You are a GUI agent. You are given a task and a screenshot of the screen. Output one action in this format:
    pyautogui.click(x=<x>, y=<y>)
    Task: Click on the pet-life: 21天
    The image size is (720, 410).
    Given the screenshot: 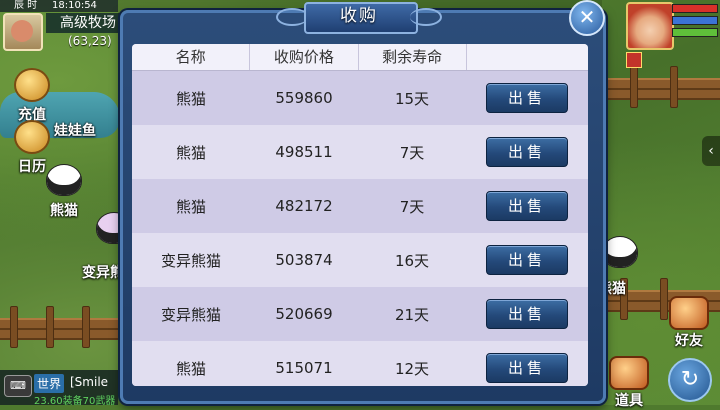 What is the action you would take?
    pyautogui.click(x=412, y=314)
    